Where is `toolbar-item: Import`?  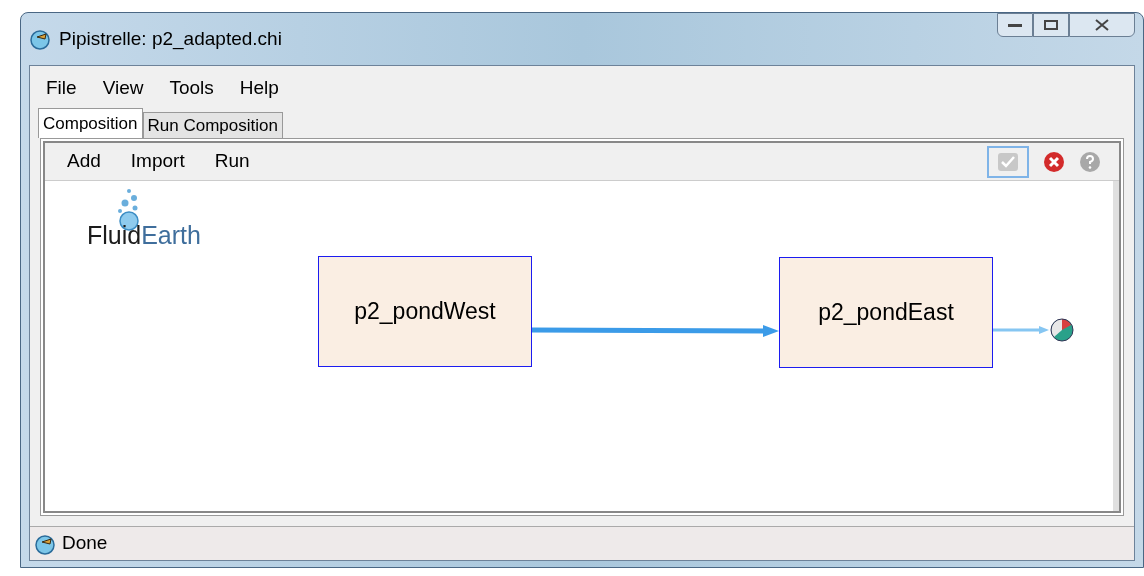
toolbar-item: Import is located at coordinates (157, 161).